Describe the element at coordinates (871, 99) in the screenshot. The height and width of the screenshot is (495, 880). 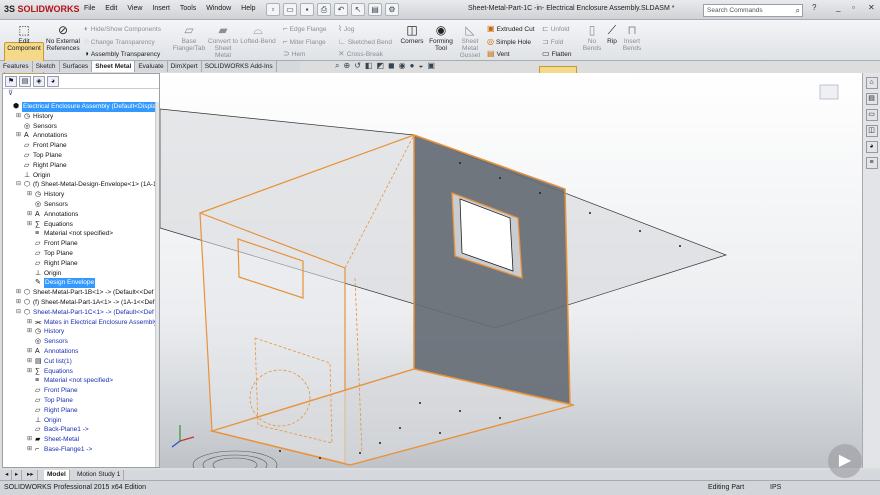
I see `design-library-icon: ▤` at that location.